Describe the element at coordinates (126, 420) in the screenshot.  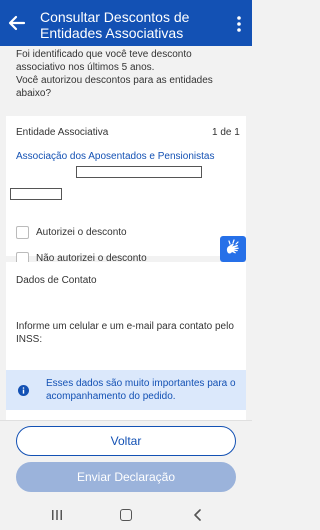
I see `footer-divider` at that location.